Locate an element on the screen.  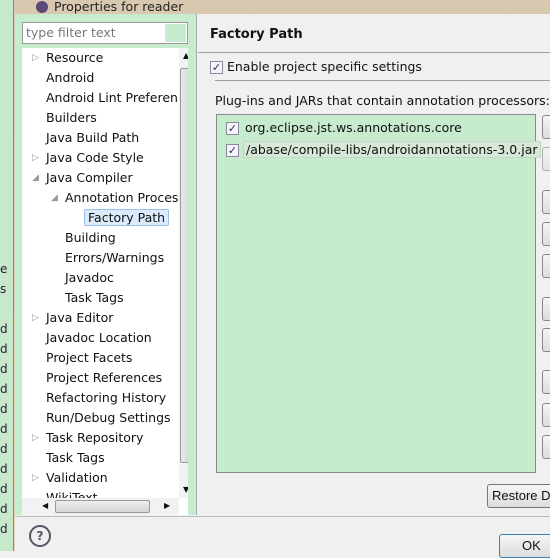
tree-item-label: Run/Debug Settings is located at coordinates (108, 417).